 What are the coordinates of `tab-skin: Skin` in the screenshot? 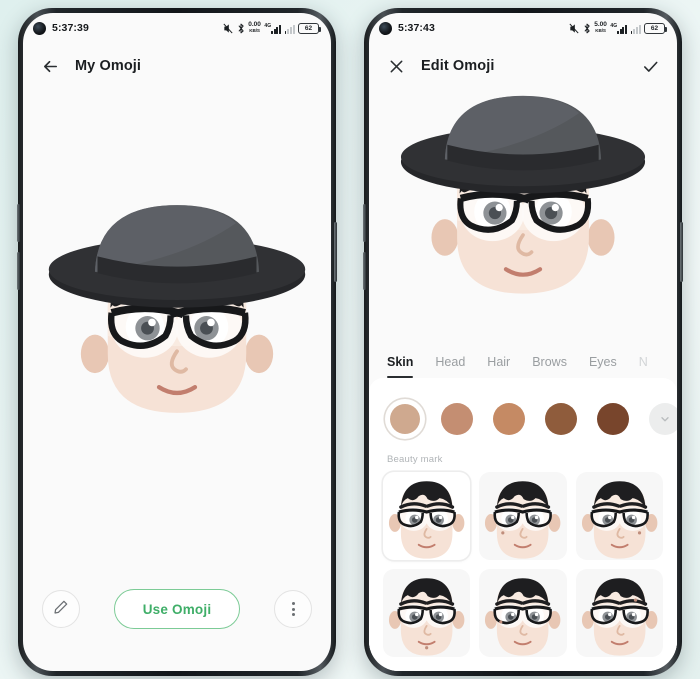 It's located at (400, 366).